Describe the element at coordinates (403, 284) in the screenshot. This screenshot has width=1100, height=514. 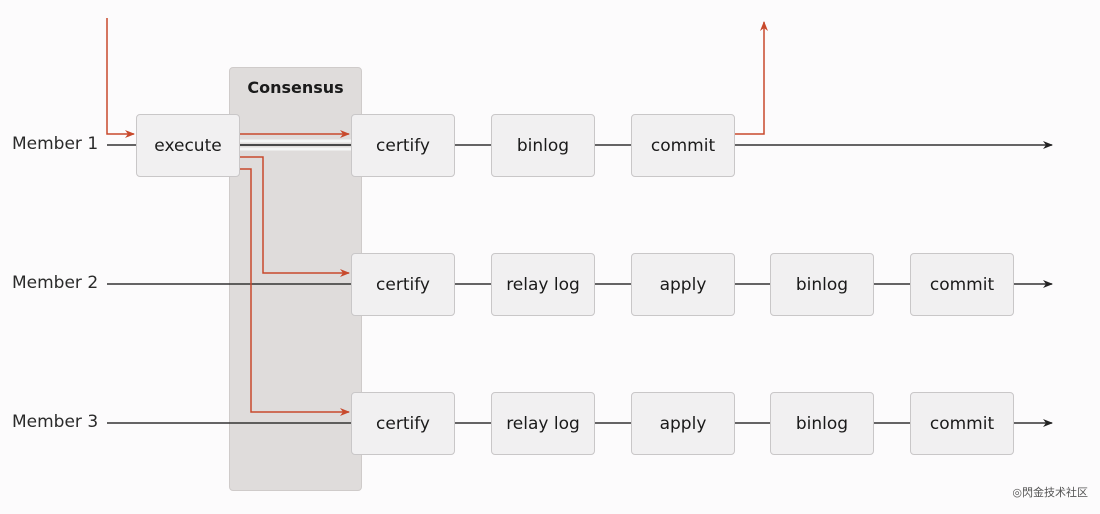
I see `m2-certify-box: certify` at that location.